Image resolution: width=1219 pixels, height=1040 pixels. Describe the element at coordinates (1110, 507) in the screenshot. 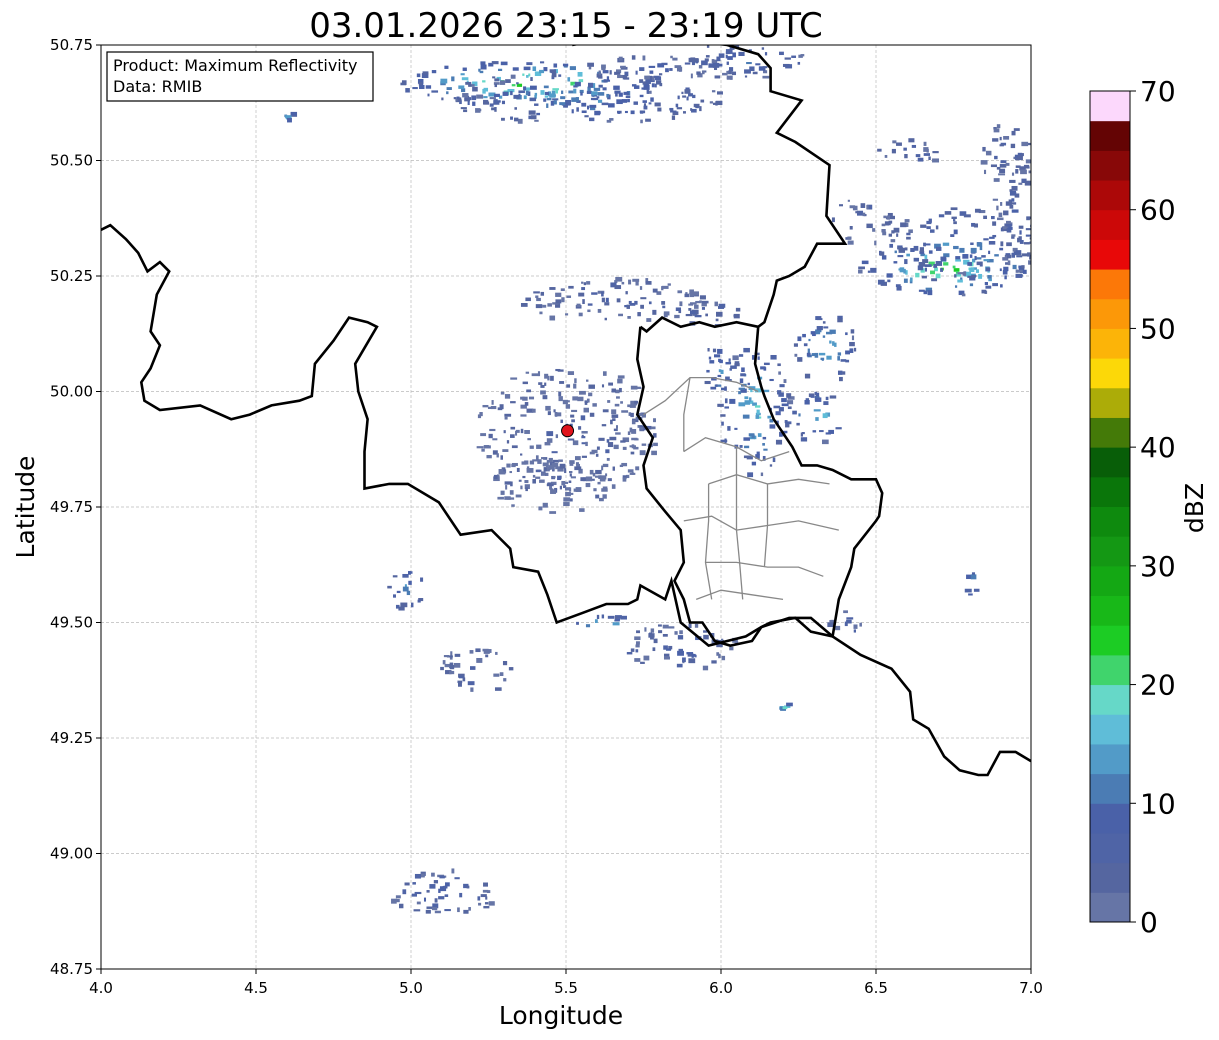

I see `colorbar` at that location.